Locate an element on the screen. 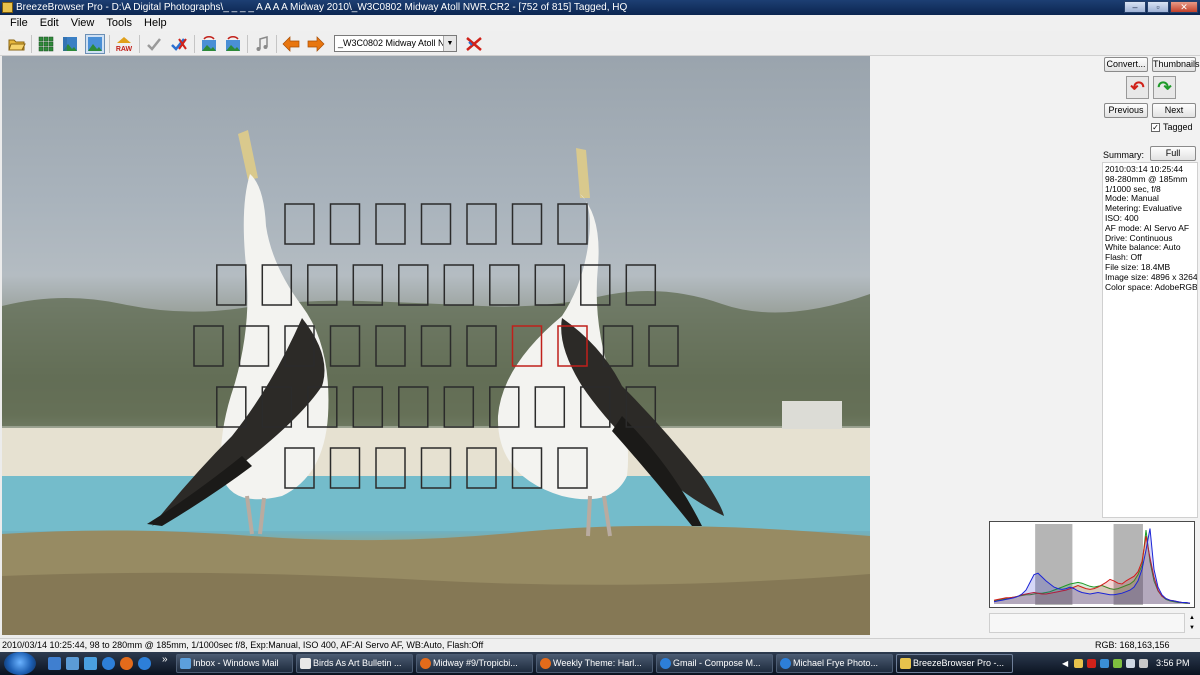 The height and width of the screenshot is (675, 1200). system-tray: ◀ 3:56 PM is located at coordinates (1131, 663).